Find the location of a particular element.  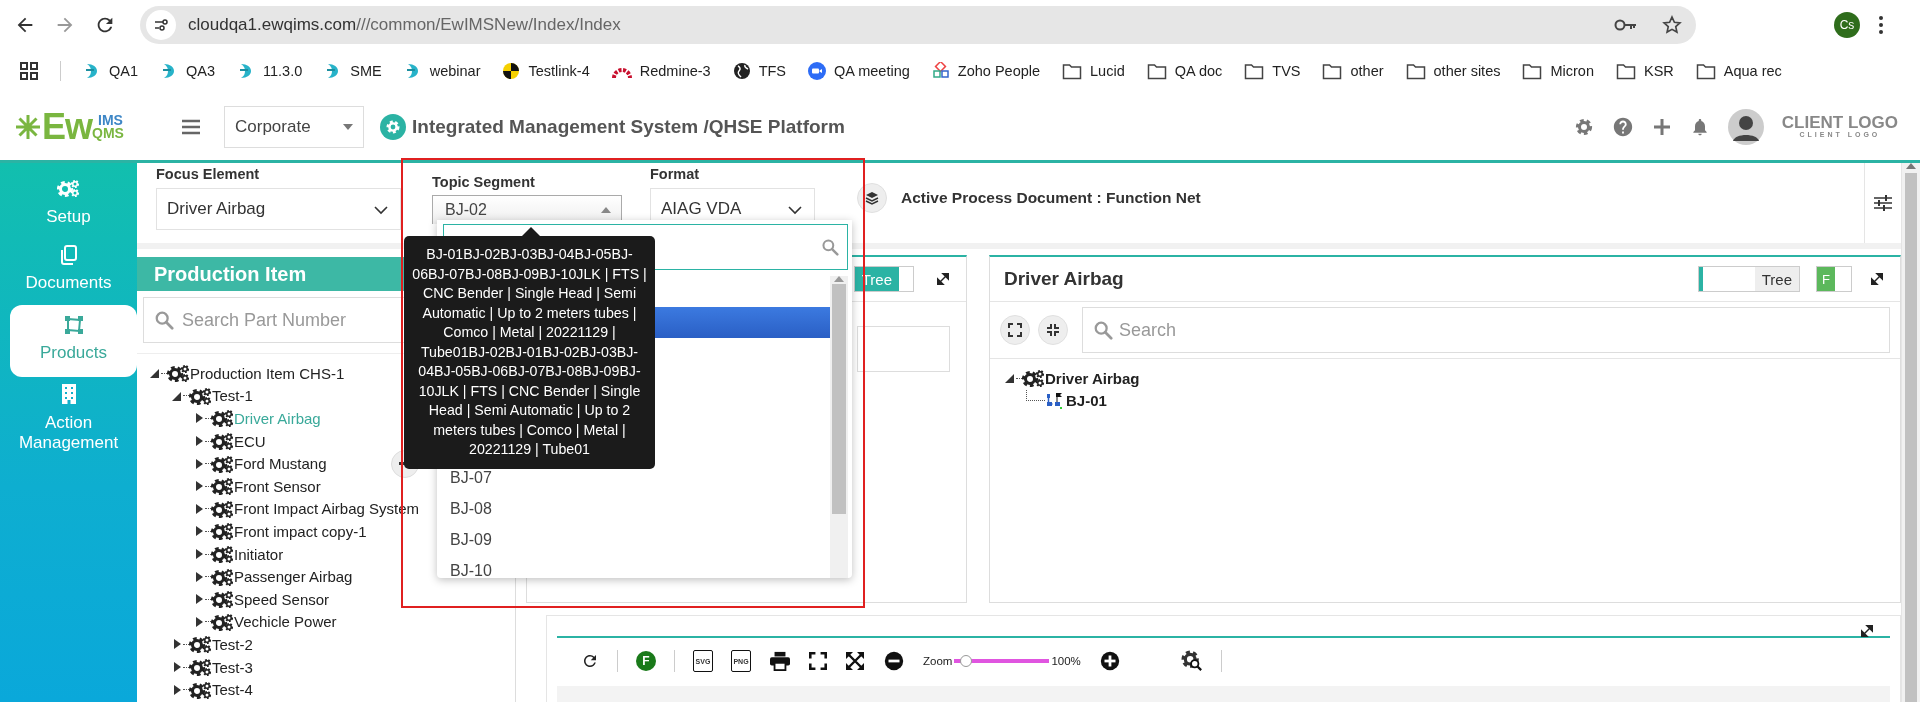

url-text: cloudqa1.ewqims.com///common/EwIMSNew/Index/Index is located at coordinates (405, 24).